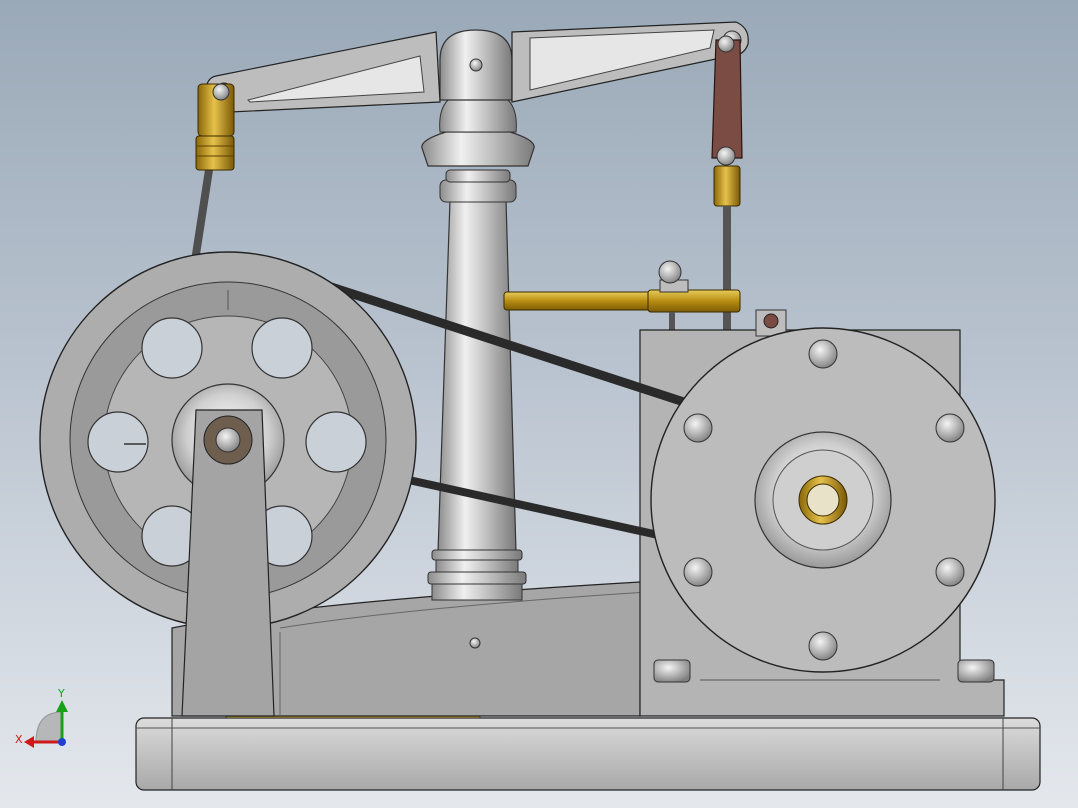 The width and height of the screenshot is (1078, 808). What do you see at coordinates (670, 272) in the screenshot?
I see `acorn-nut` at bounding box center [670, 272].